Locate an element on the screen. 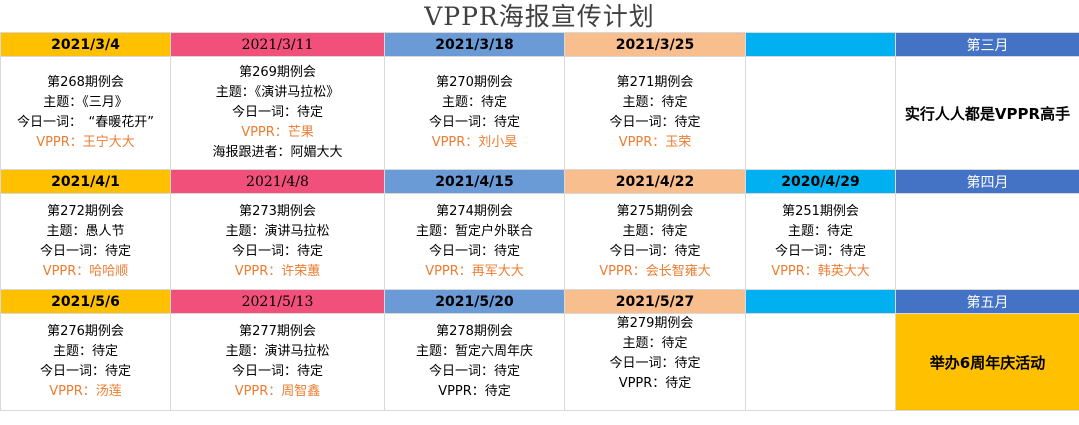 The width and height of the screenshot is (1079, 425). month-label-text: 第五月 is located at coordinates (987, 302).